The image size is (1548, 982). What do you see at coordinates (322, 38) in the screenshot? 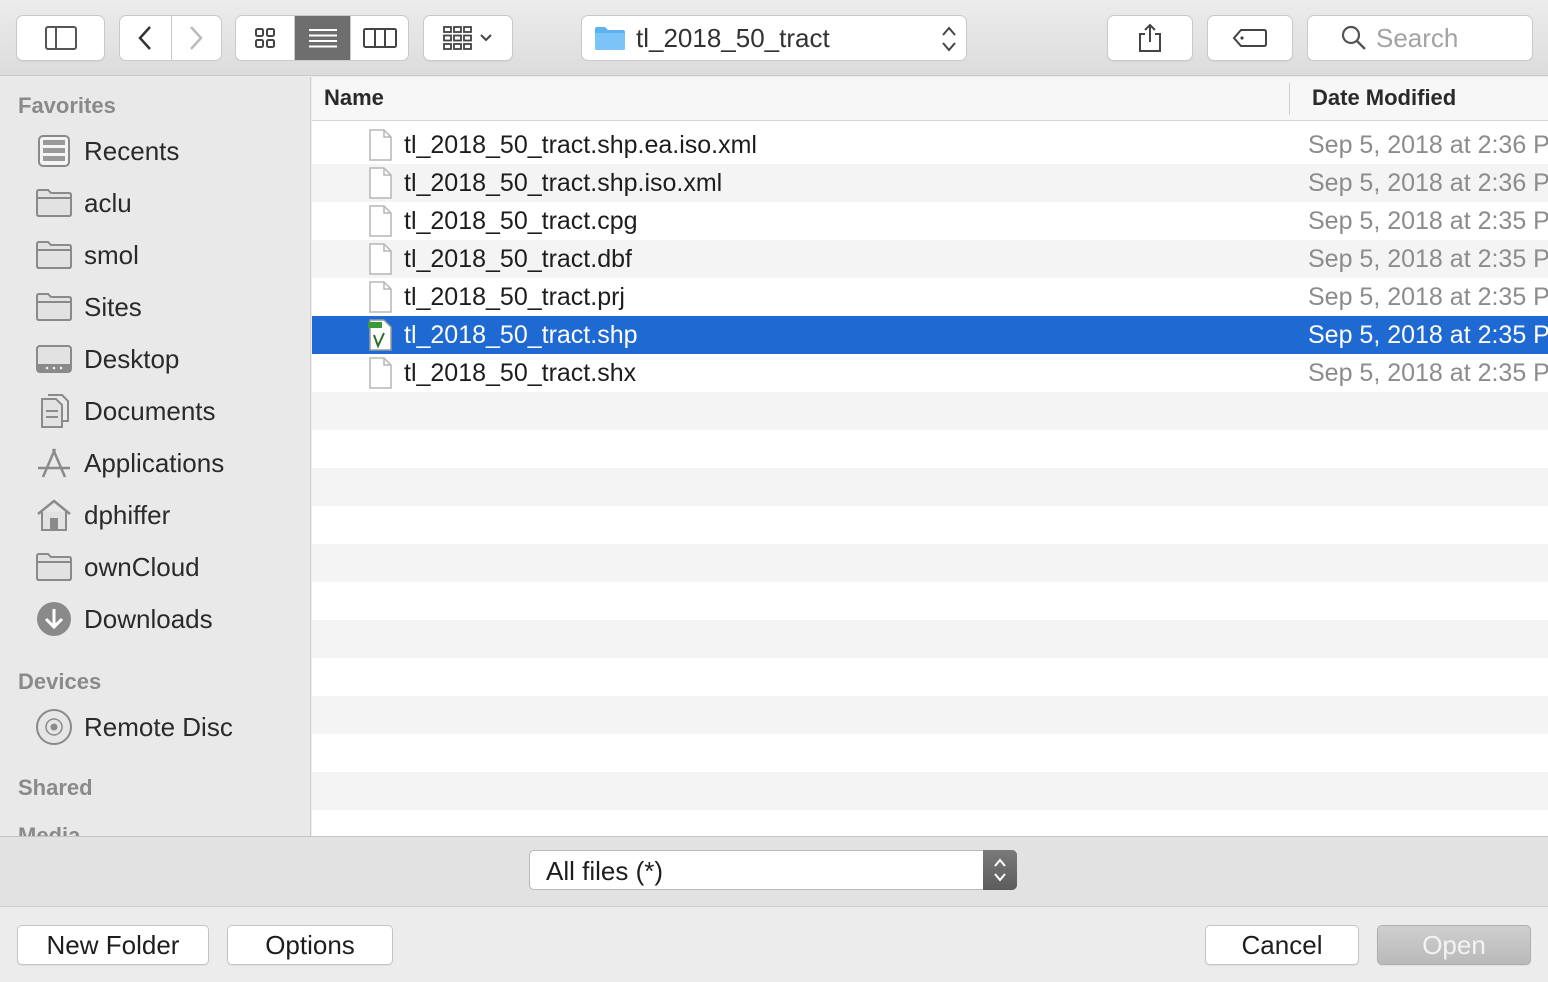
I see `list-view-button` at bounding box center [322, 38].